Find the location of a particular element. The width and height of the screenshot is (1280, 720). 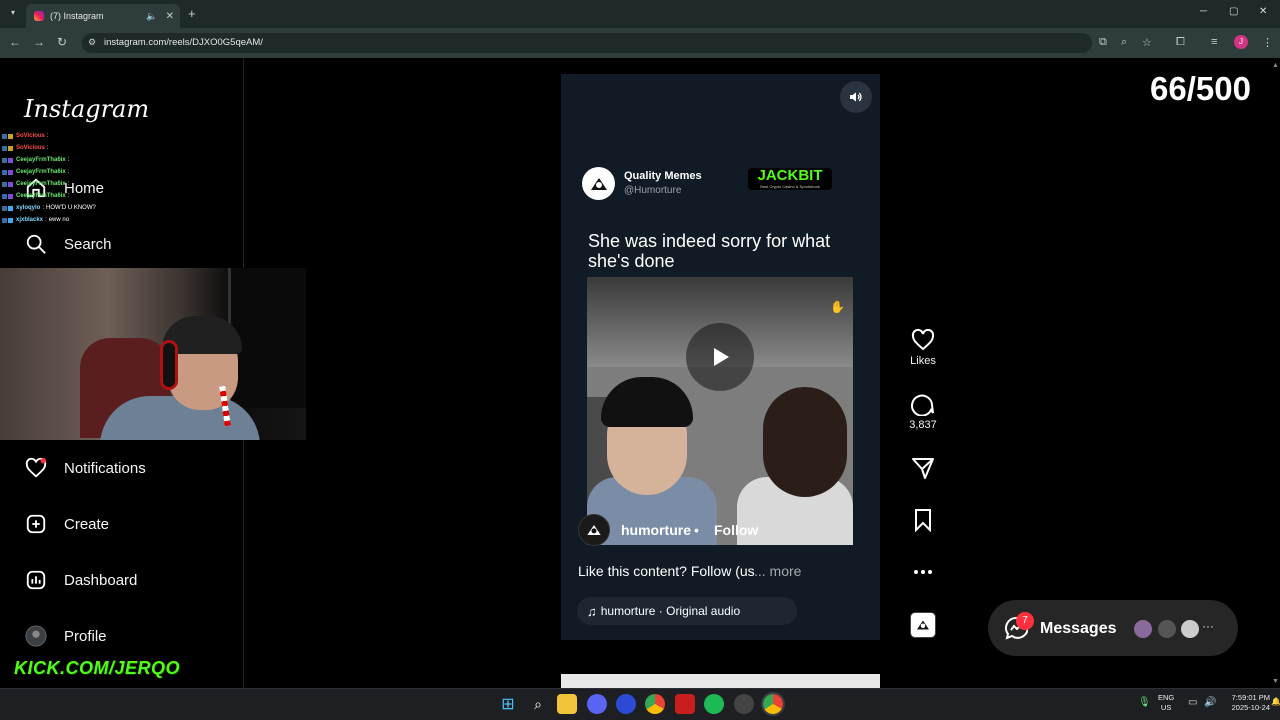

more-options-button is located at coordinates (923, 572).